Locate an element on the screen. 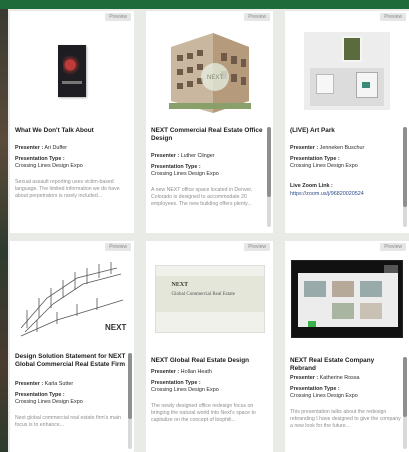 Image resolution: width=409 pixels, height=452 pixels. presenter-name: Karla Sutter is located at coordinates (59, 384).